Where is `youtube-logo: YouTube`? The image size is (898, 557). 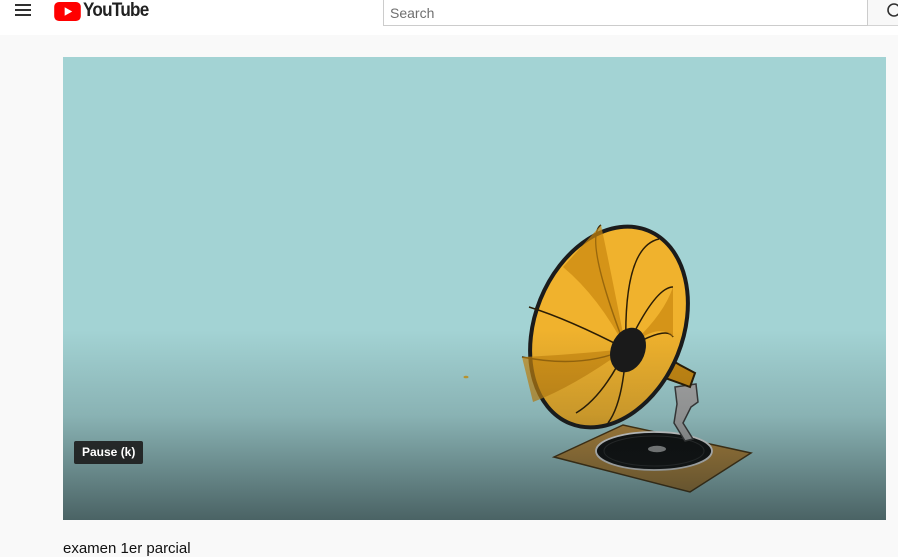
youtube-logo: YouTube is located at coordinates (105, 11).